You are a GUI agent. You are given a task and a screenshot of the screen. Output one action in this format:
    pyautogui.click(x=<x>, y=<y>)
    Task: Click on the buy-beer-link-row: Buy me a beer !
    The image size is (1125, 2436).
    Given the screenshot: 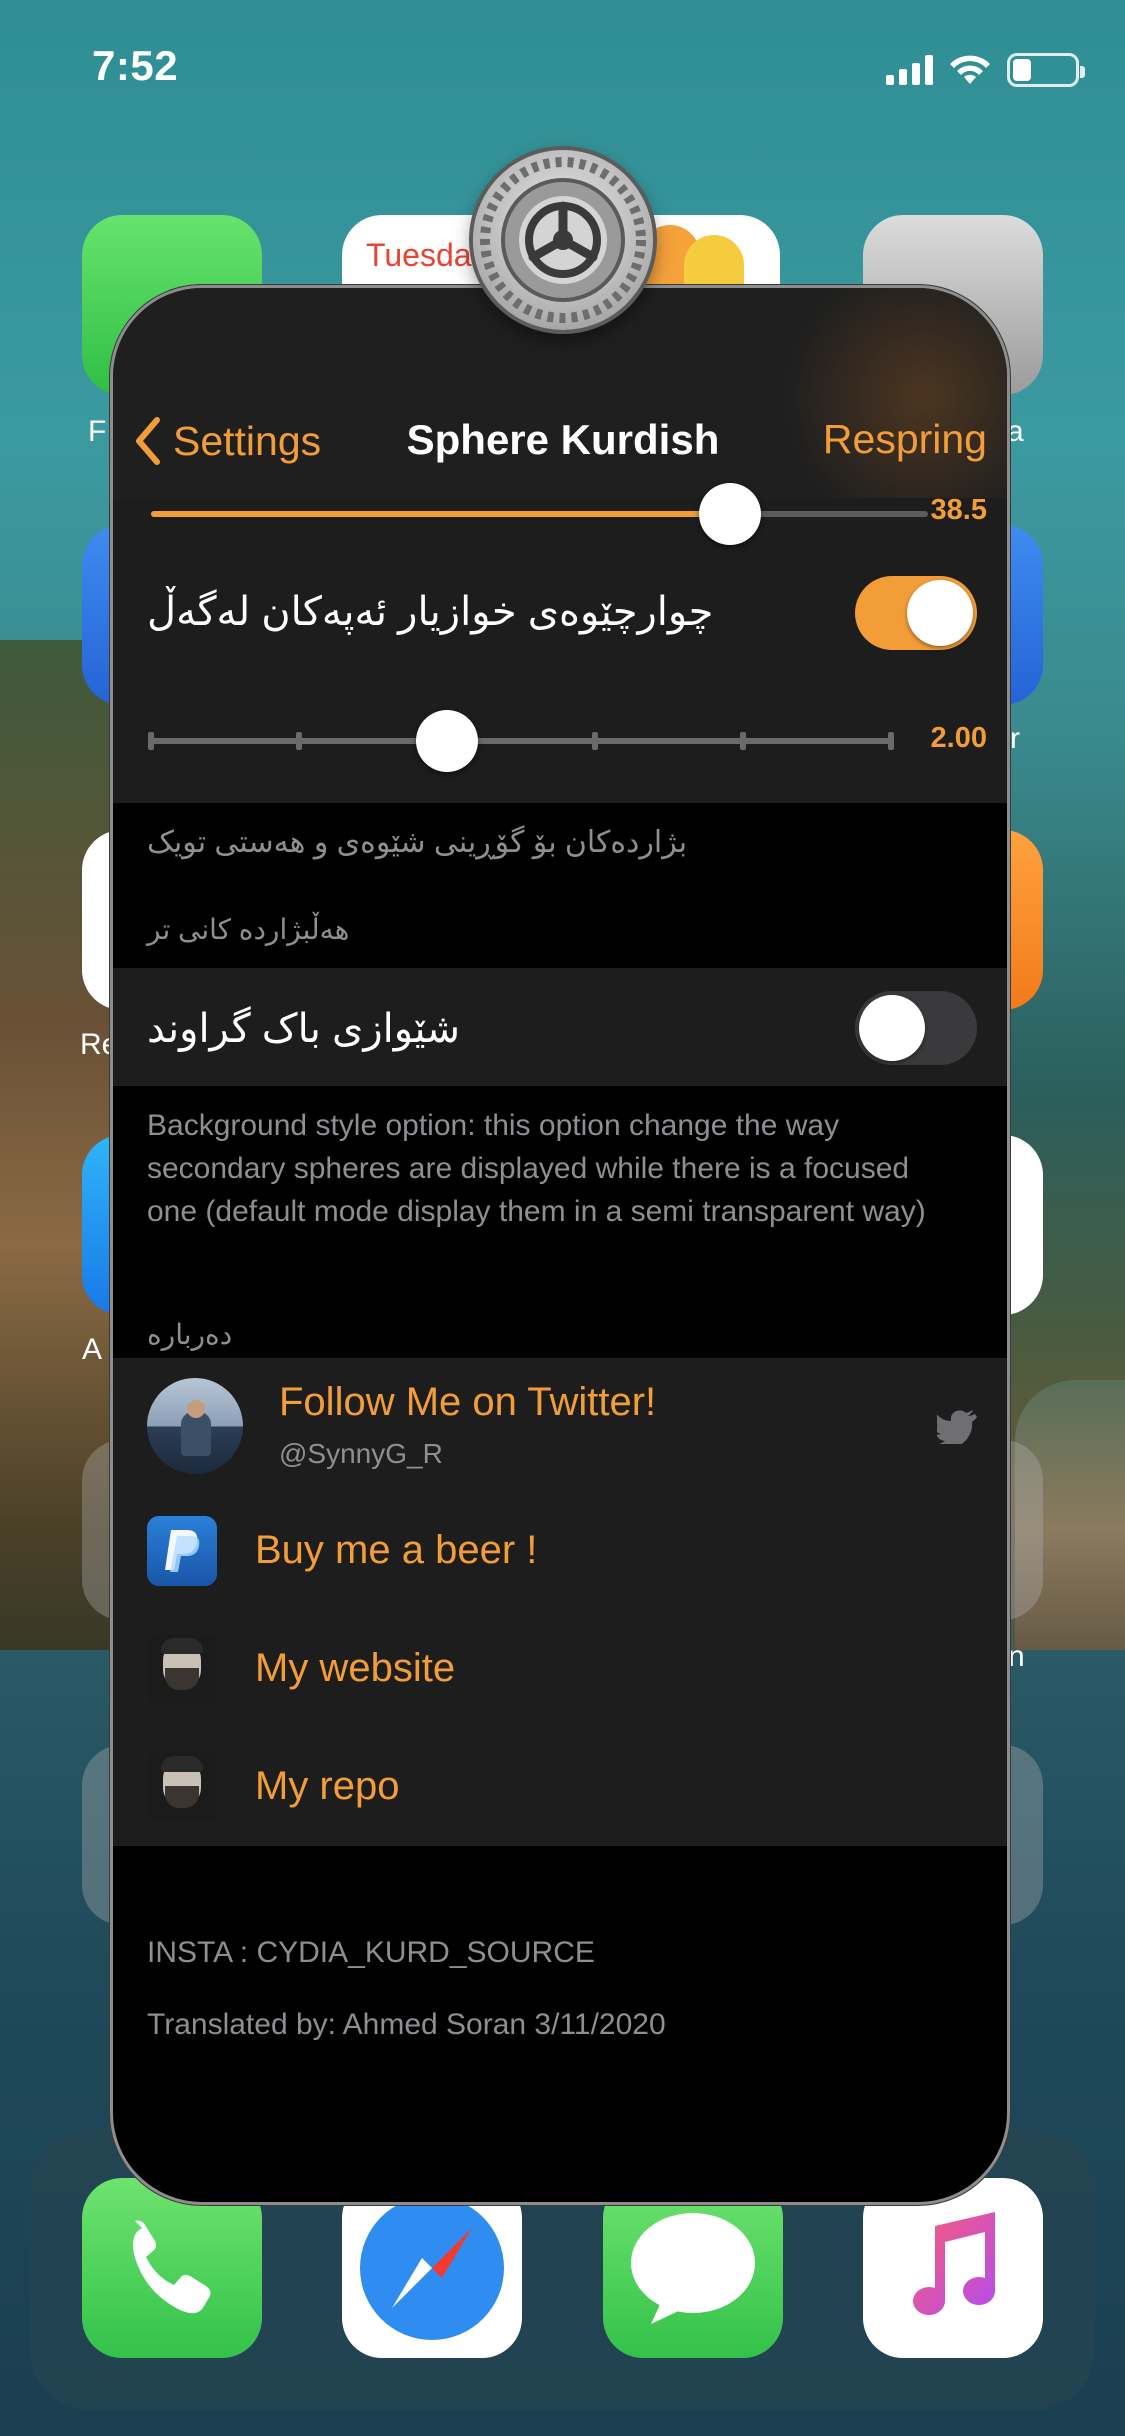 What is the action you would take?
    pyautogui.click(x=560, y=1551)
    